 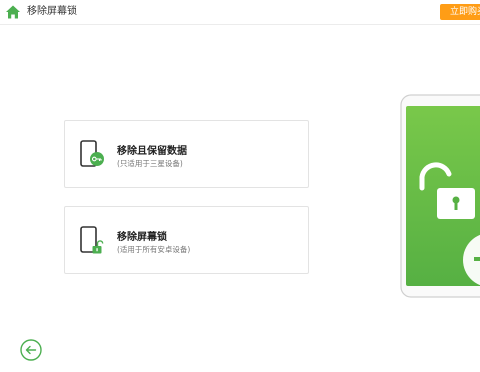 What do you see at coordinates (186, 240) in the screenshot?
I see `option-card-remove-lock: 移除屏幕锁 (适用于所有安卓设备)` at bounding box center [186, 240].